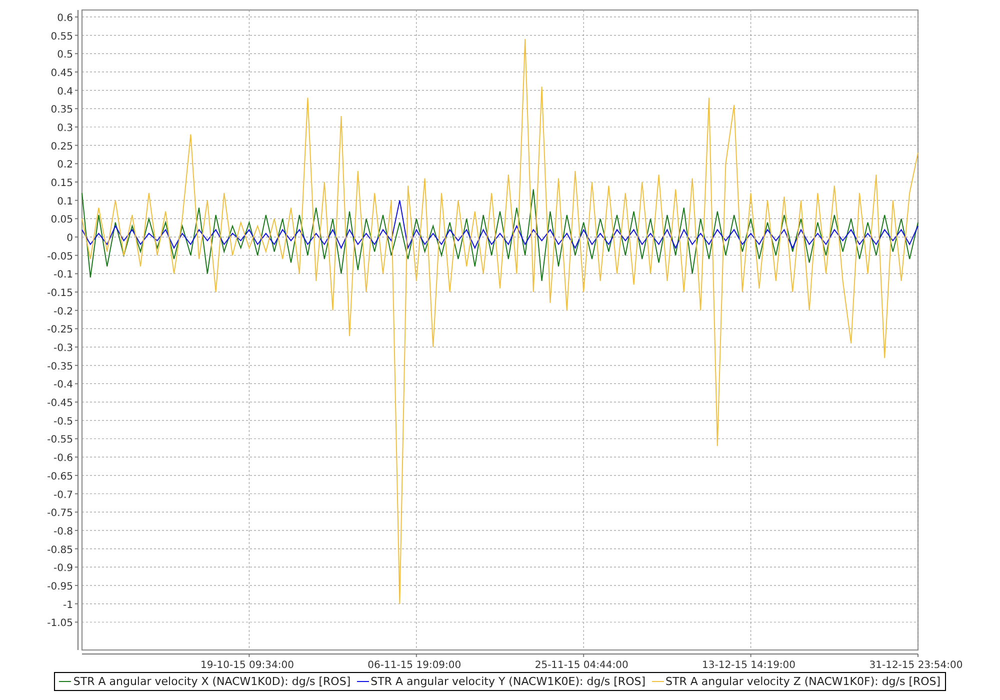 The width and height of the screenshot is (1000, 700). I want to click on y-axis-tick-label: -0.65, so click(60, 476).